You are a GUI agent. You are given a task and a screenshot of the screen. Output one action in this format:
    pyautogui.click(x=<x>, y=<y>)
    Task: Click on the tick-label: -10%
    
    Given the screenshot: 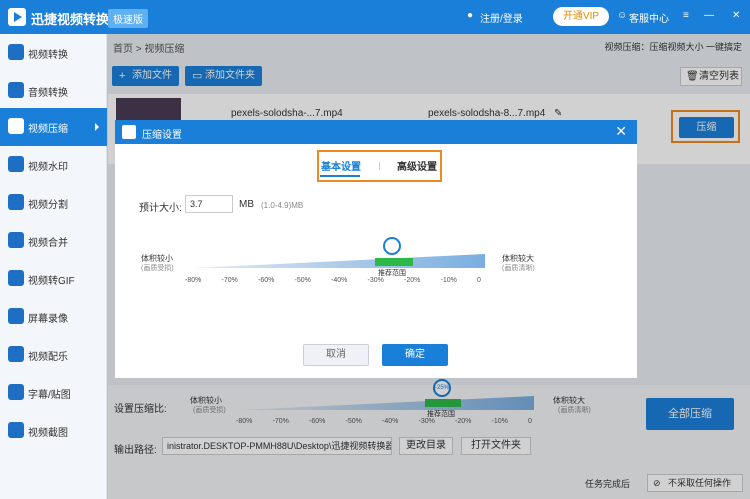 What is the action you would take?
    pyautogui.click(x=448, y=280)
    